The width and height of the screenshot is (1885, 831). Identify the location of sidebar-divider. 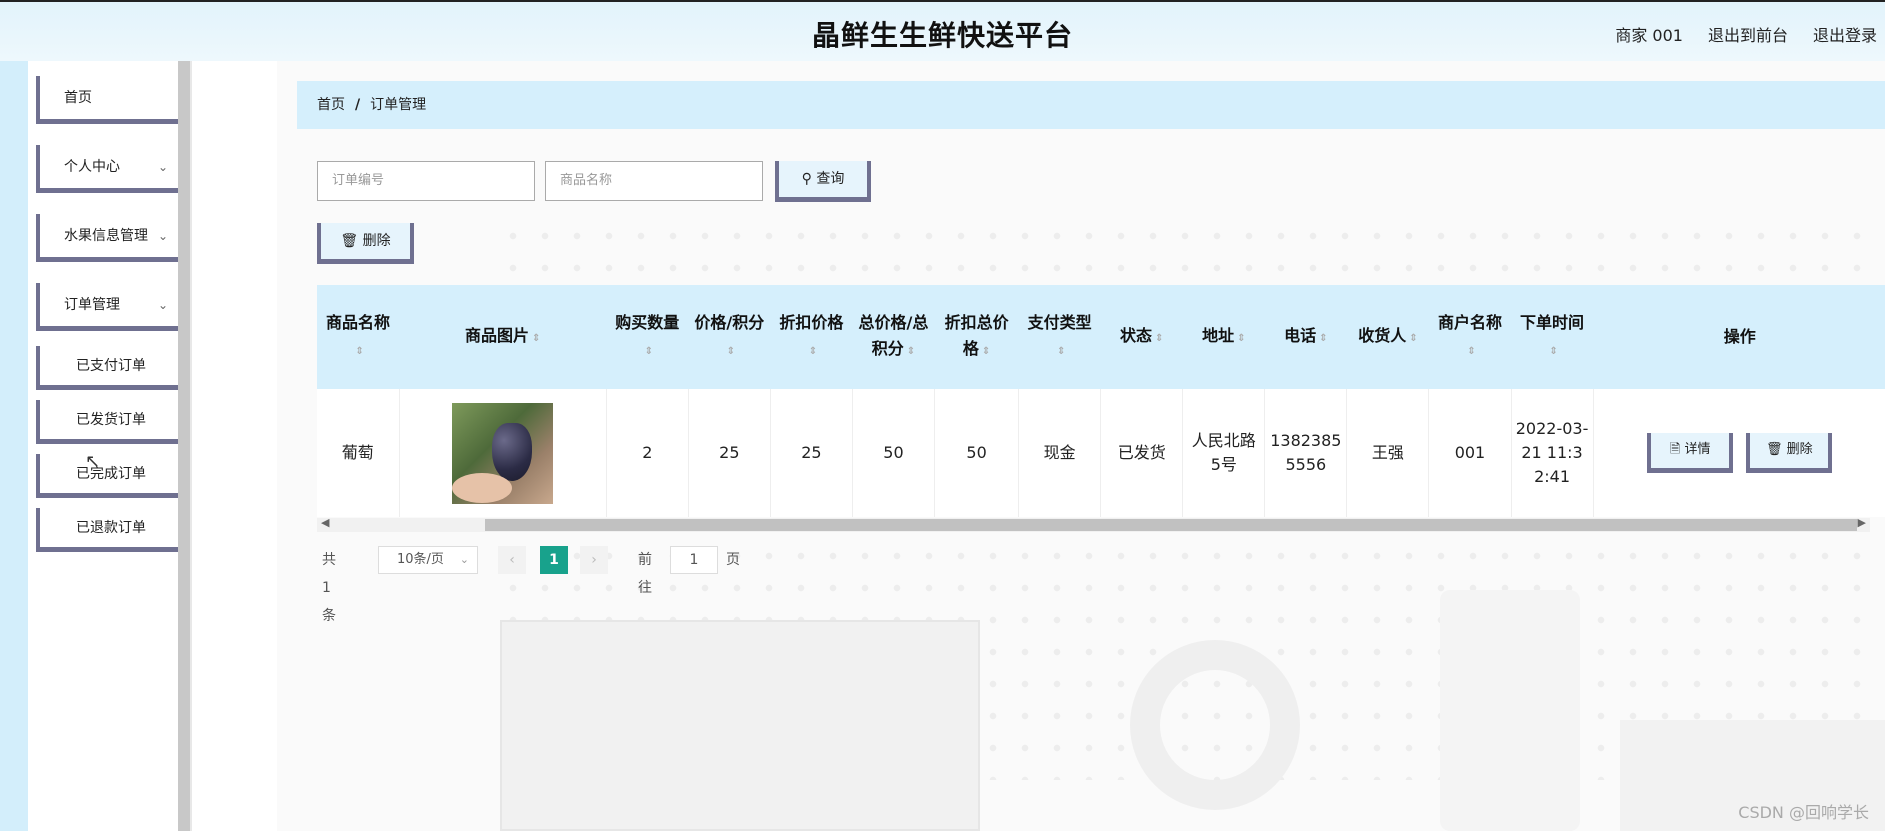
(185, 446).